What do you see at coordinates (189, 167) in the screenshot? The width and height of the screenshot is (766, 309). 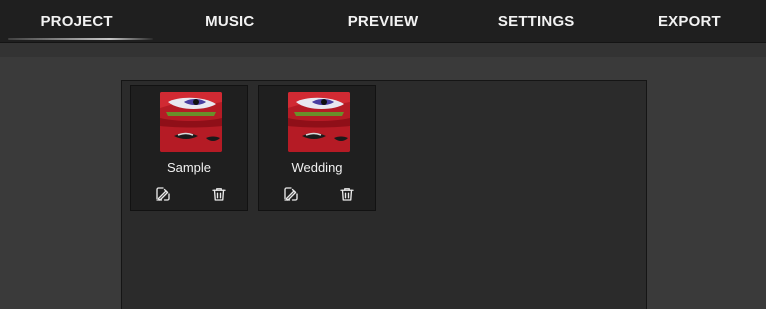 I see `project-name: Sample` at bounding box center [189, 167].